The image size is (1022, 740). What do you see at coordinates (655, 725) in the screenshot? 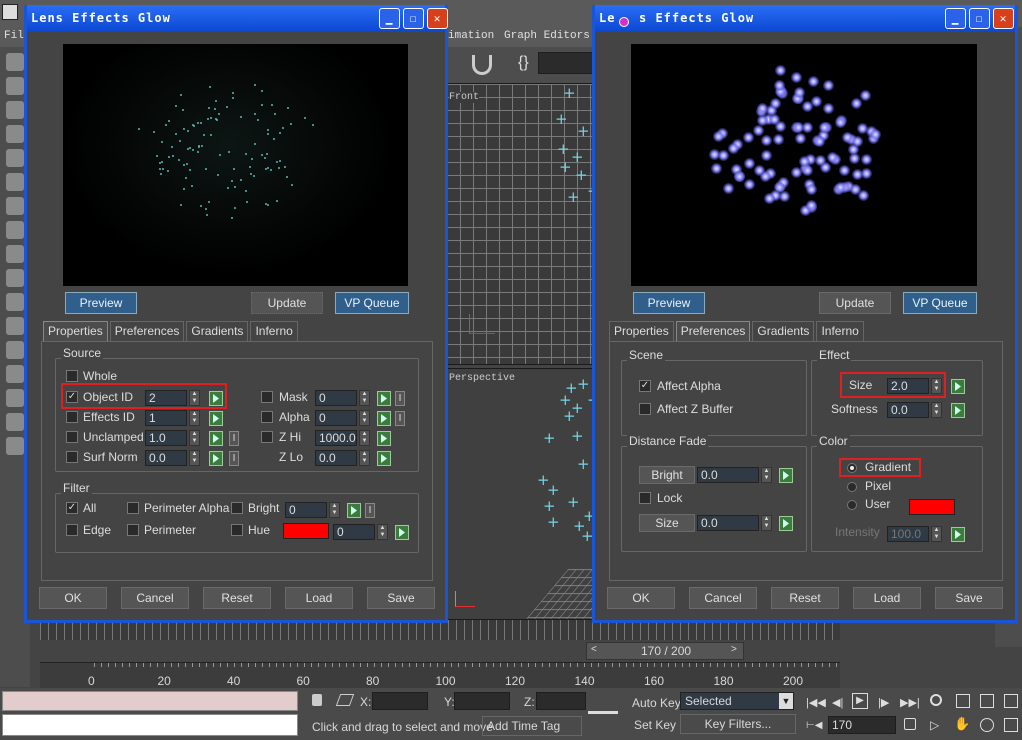
I see `set-key-button: Set Key` at bounding box center [655, 725].